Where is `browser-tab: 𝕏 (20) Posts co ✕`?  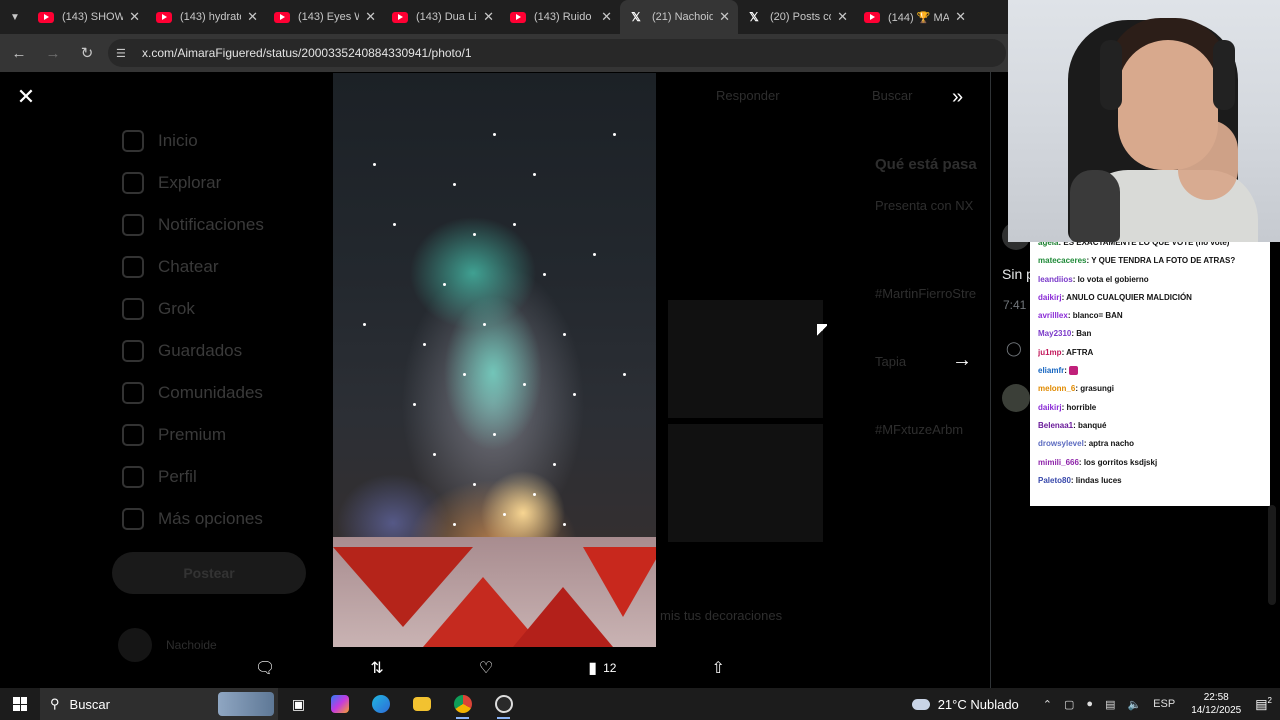 browser-tab: 𝕏 (20) Posts co ✕ is located at coordinates (797, 17).